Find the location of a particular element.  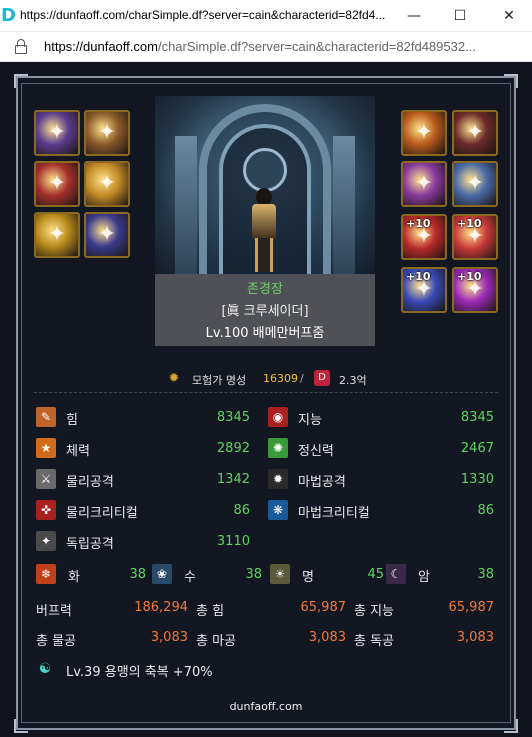

close-icon: ✕ is located at coordinates (509, 16).